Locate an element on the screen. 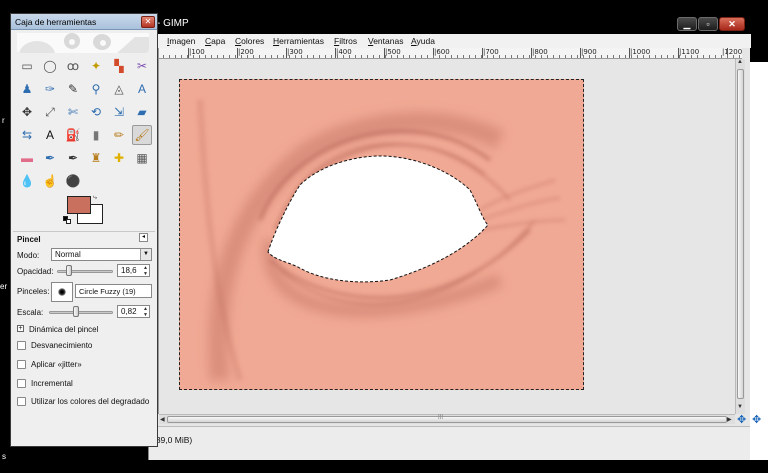 The image size is (768, 473). jitter-checkbox is located at coordinates (21, 364).